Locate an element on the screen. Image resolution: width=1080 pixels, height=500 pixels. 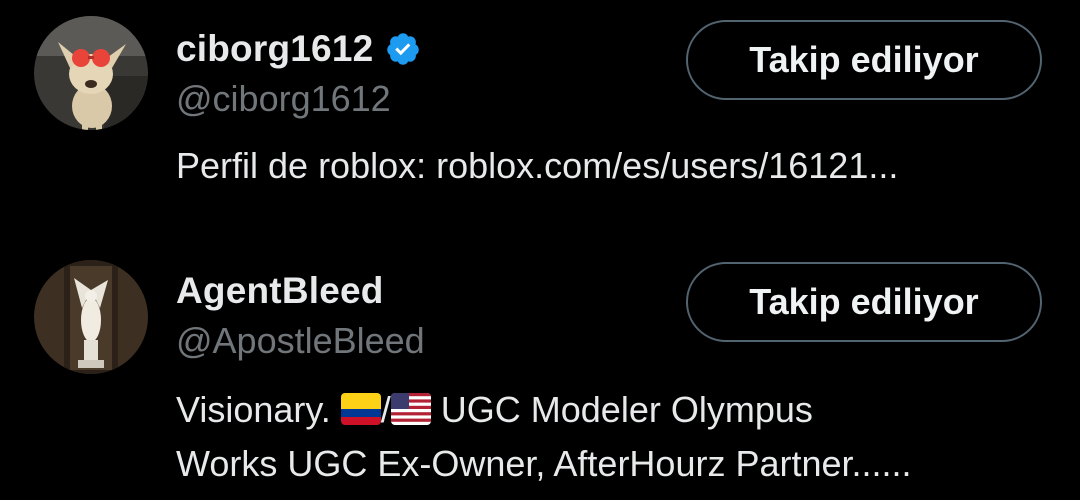
handle: @ApostleBleed is located at coordinates (300, 340).